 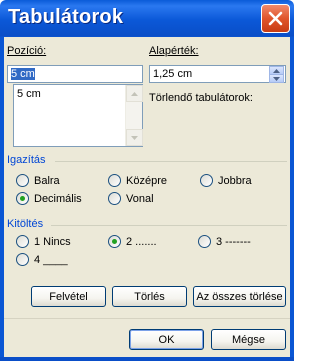 What do you see at coordinates (169, 225) in the screenshot?
I see `leader-divider` at bounding box center [169, 225].